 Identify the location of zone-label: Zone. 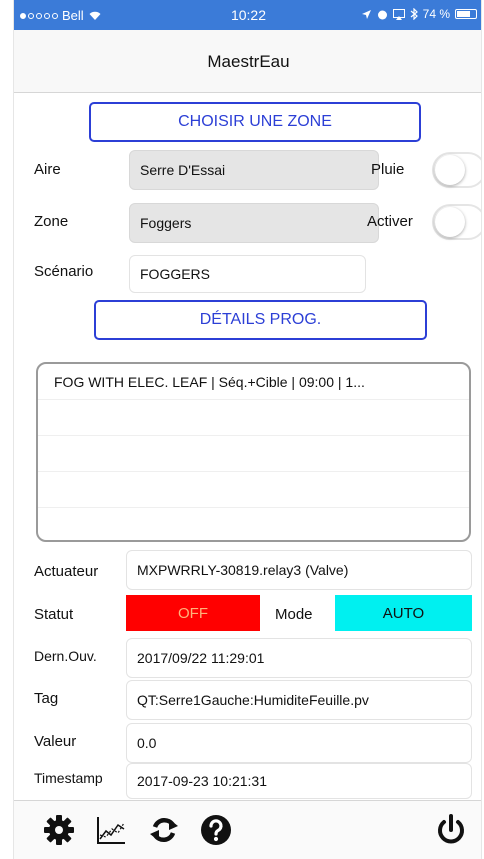
(51, 221).